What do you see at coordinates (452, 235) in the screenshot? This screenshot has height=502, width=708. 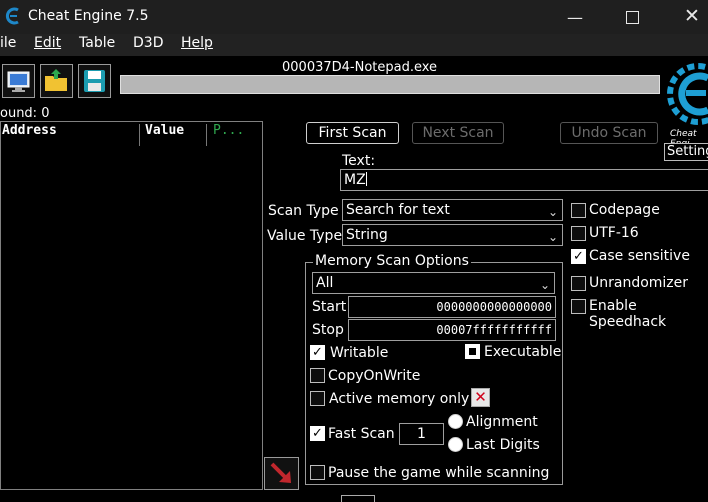 I see `value-type-select: String ⌄` at bounding box center [452, 235].